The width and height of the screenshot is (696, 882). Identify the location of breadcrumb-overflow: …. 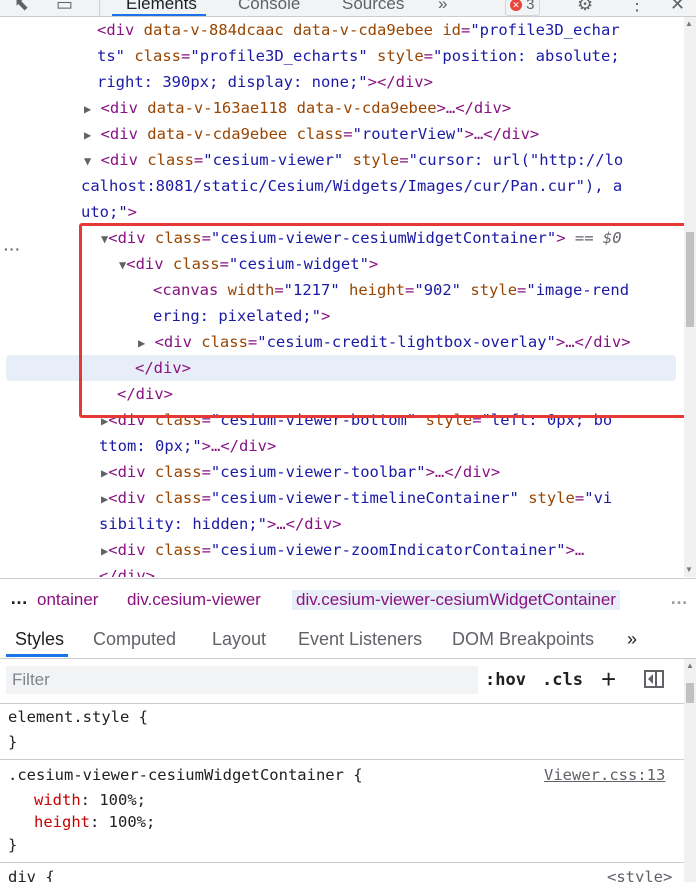
(19, 598).